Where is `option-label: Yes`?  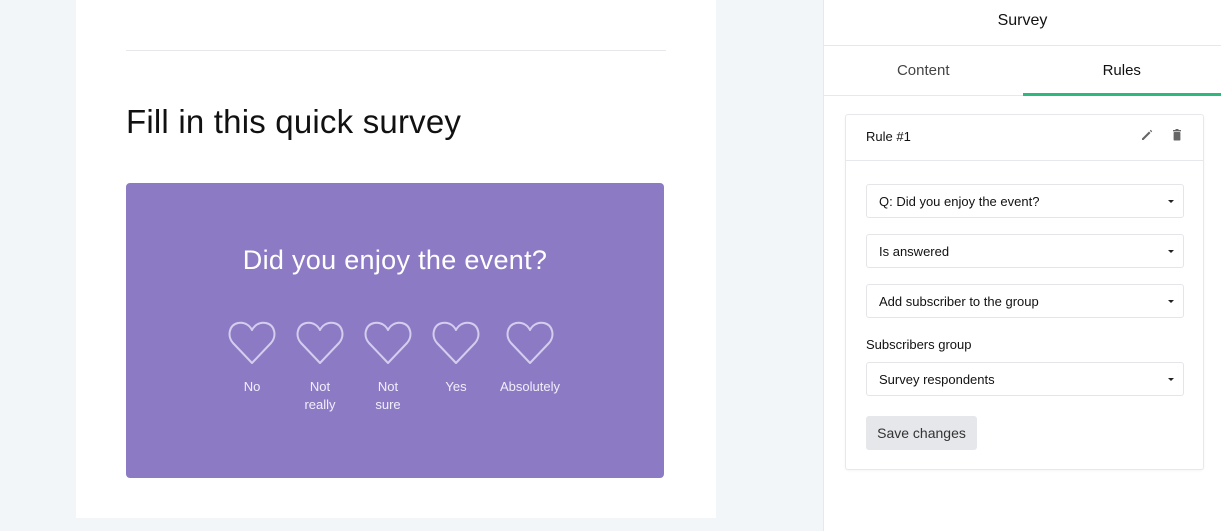
option-label: Yes is located at coordinates (456, 386).